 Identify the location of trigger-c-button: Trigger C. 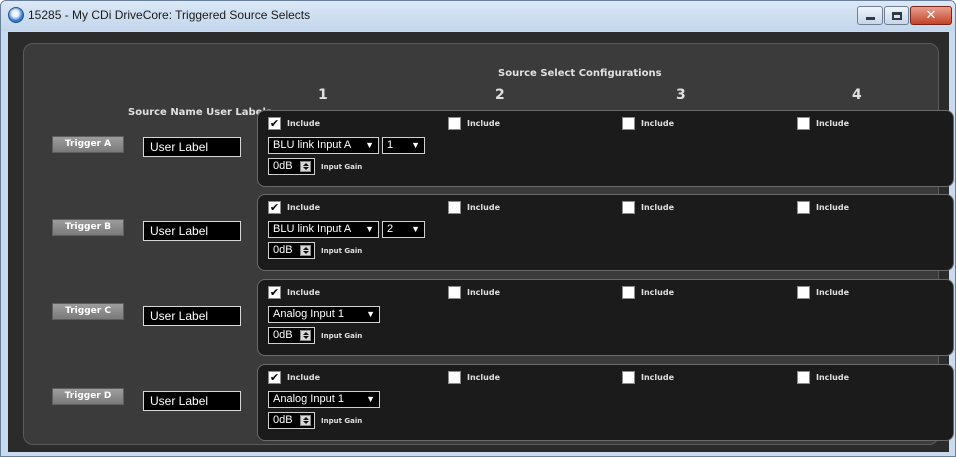
(88, 311).